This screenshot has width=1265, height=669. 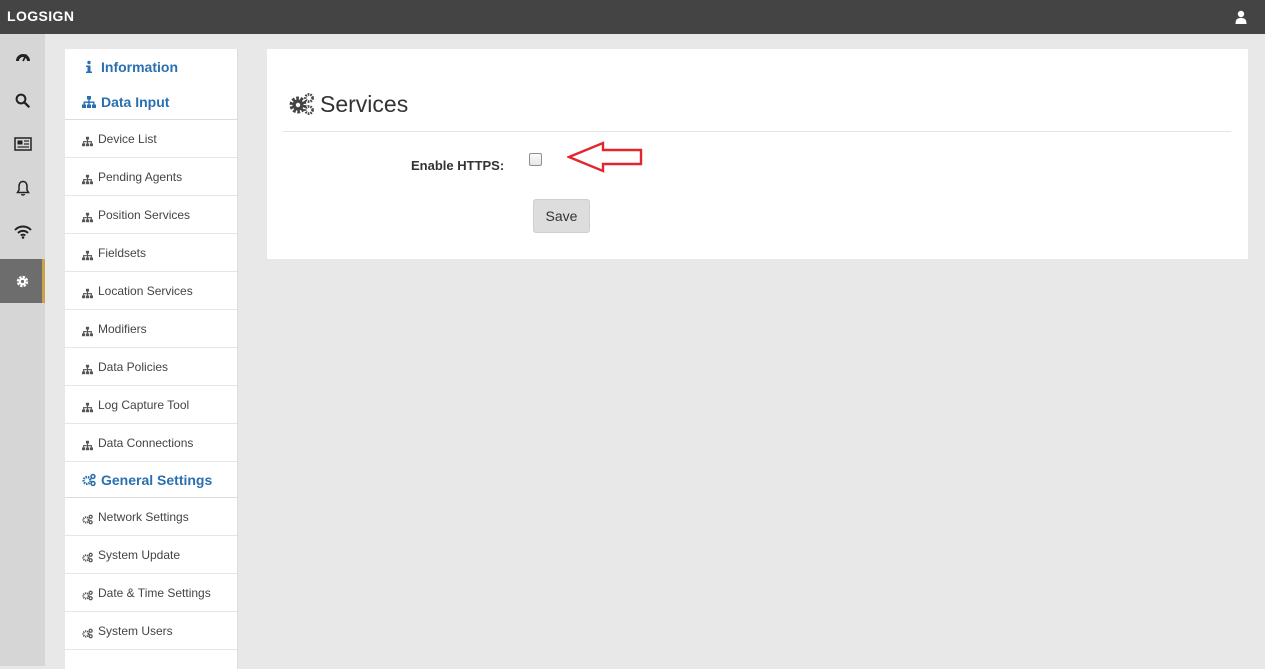 I want to click on menu-item-system-update: System Update, so click(x=151, y=555).